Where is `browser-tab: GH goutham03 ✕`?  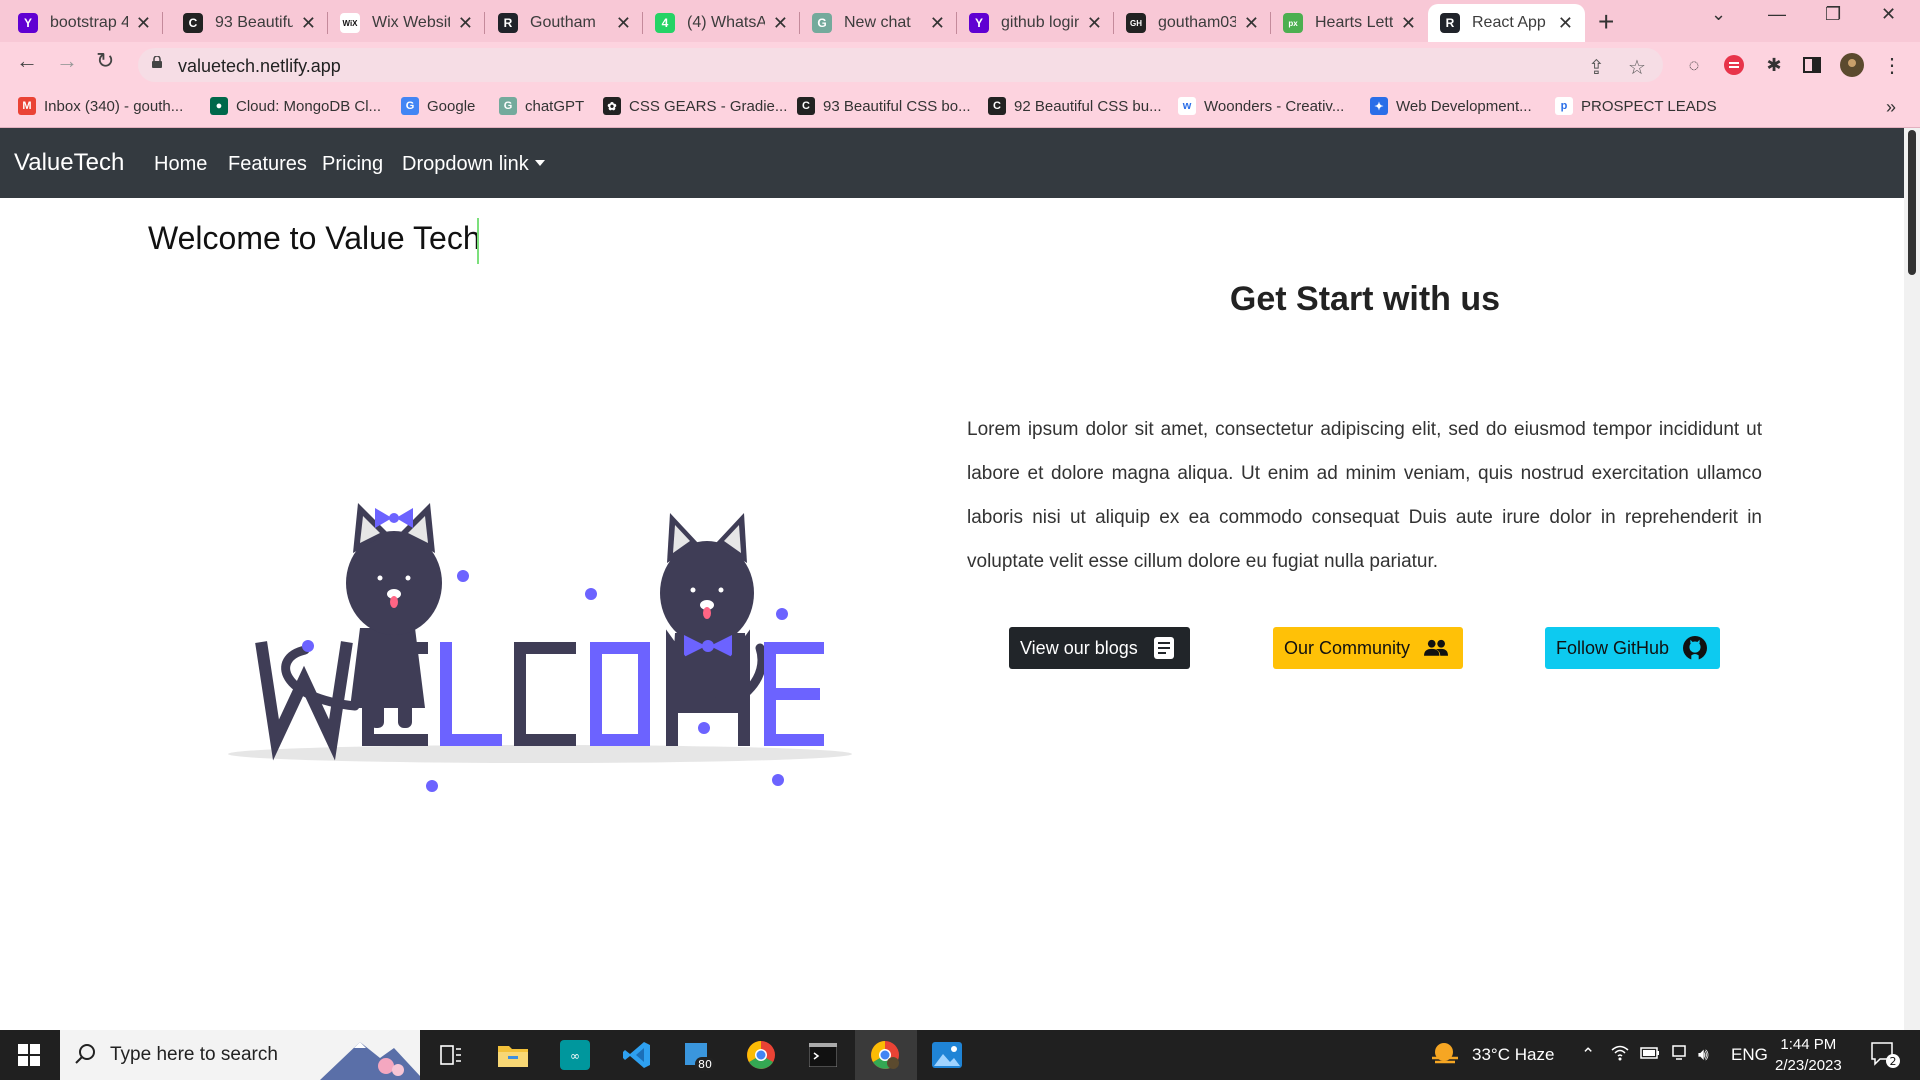 browser-tab: GH goutham03 ✕ is located at coordinates (1192, 23).